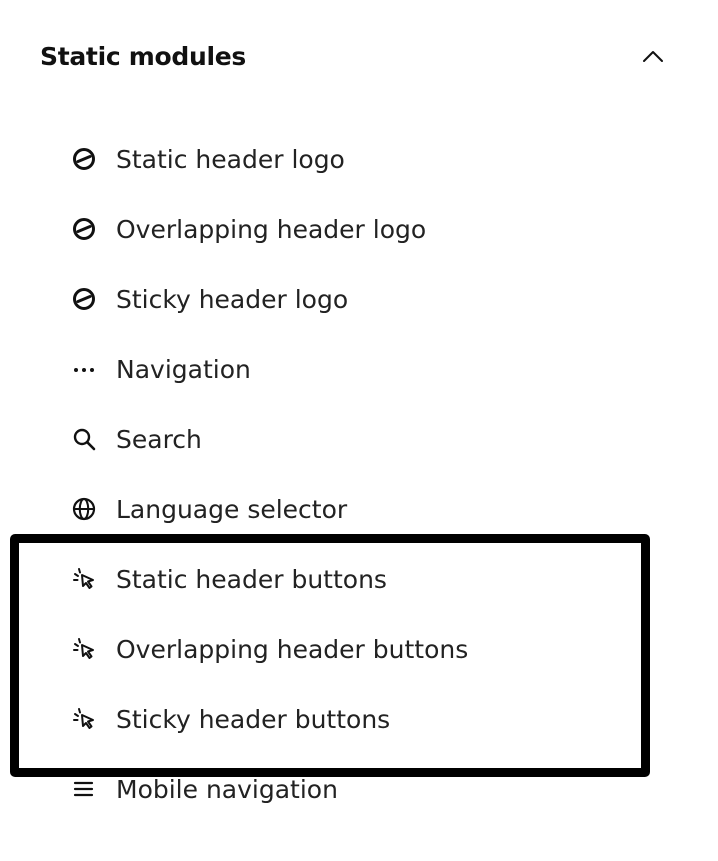 This screenshot has width=718, height=861. I want to click on module-item-label: Mobile navigation, so click(227, 789).